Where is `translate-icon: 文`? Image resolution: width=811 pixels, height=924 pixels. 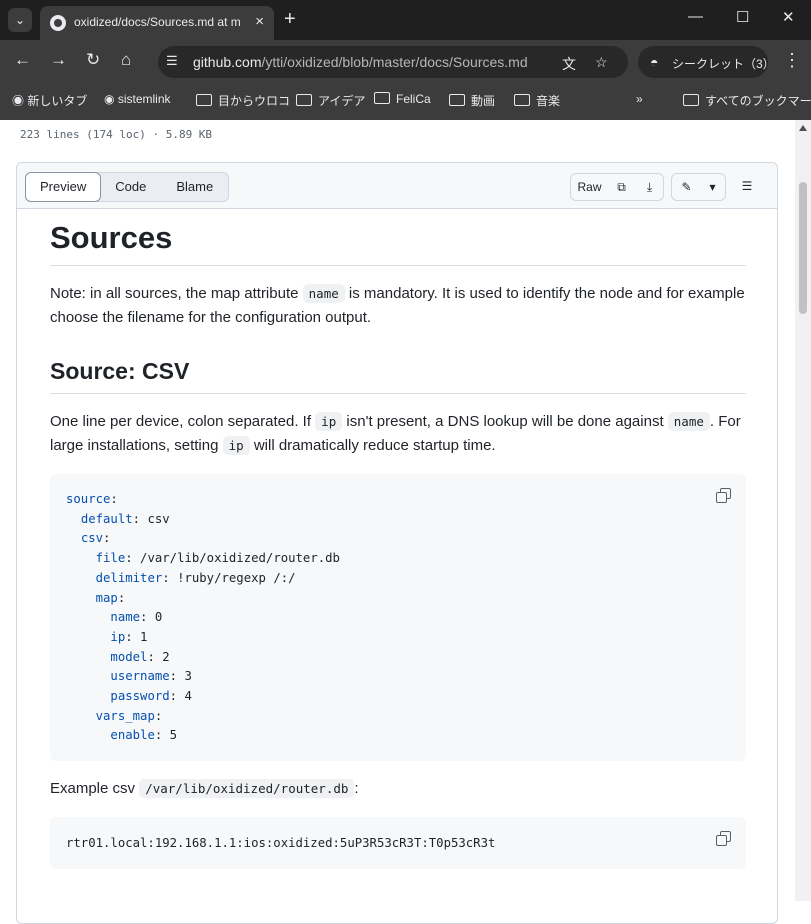 translate-icon: 文 is located at coordinates (569, 64).